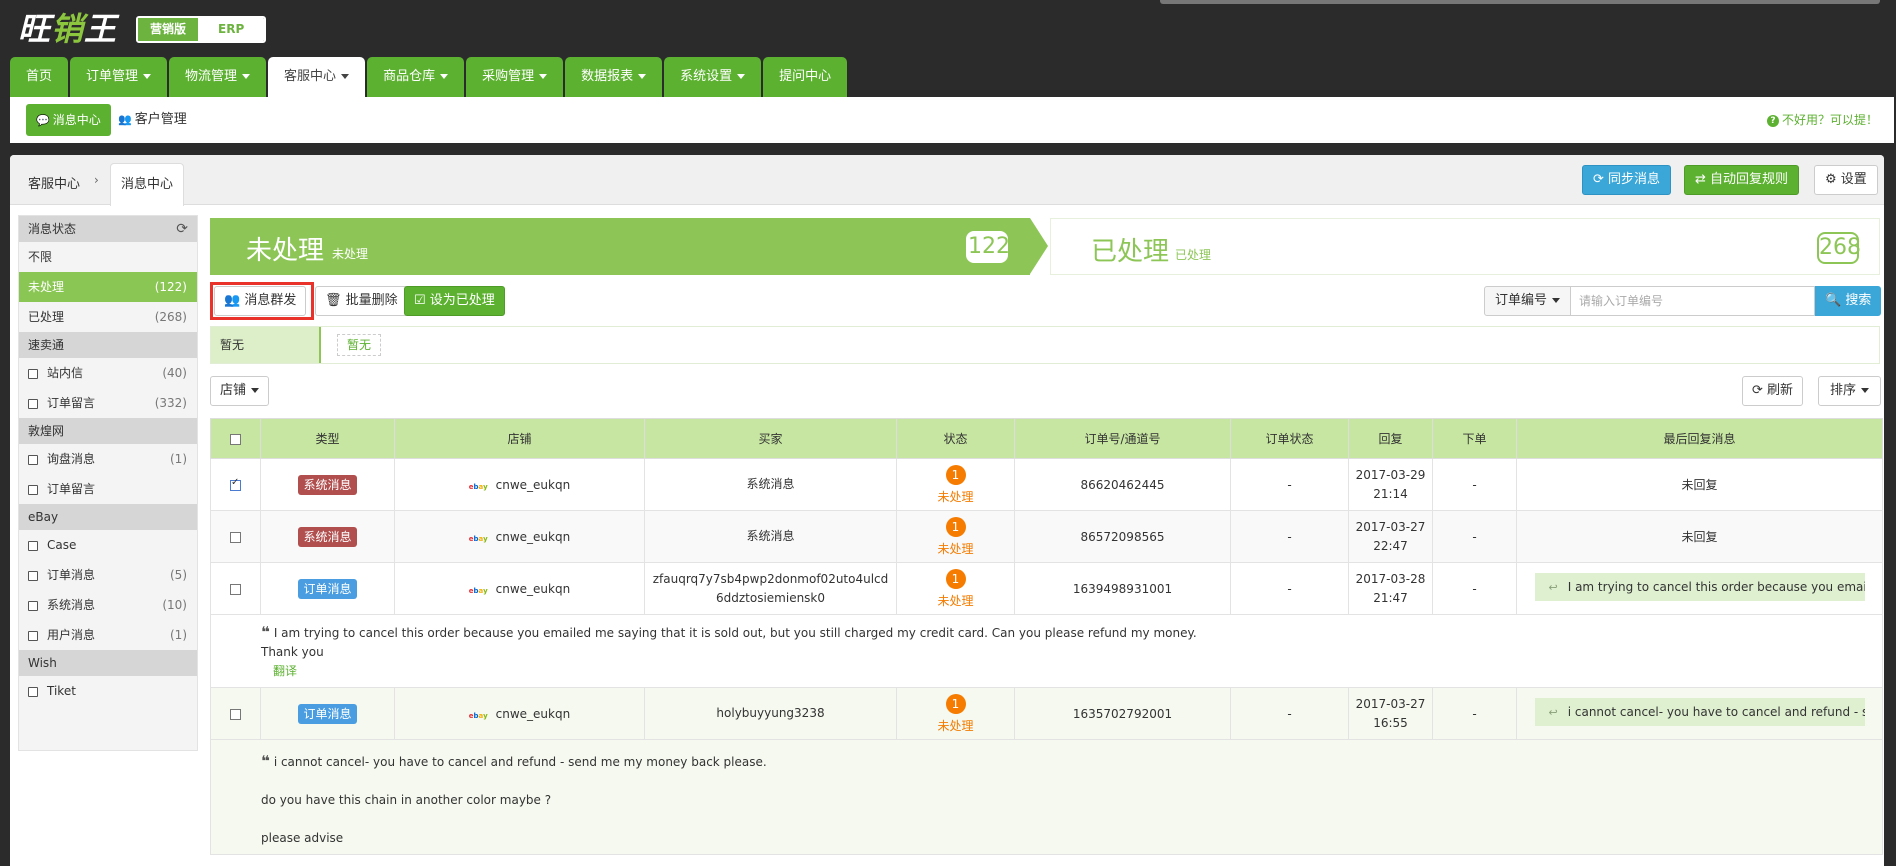 The height and width of the screenshot is (866, 1896). I want to click on nav-tab-4: 商品仓库, so click(416, 77).